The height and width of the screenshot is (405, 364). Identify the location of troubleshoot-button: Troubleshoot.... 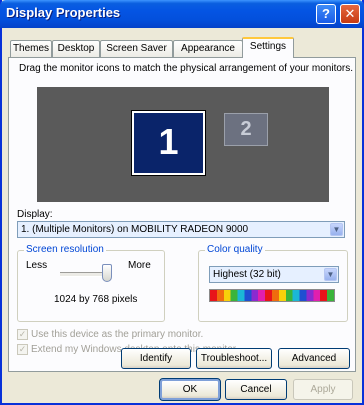
(234, 358).